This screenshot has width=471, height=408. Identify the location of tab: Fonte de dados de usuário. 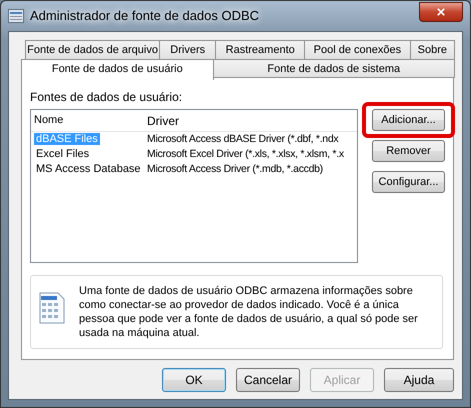
(117, 69).